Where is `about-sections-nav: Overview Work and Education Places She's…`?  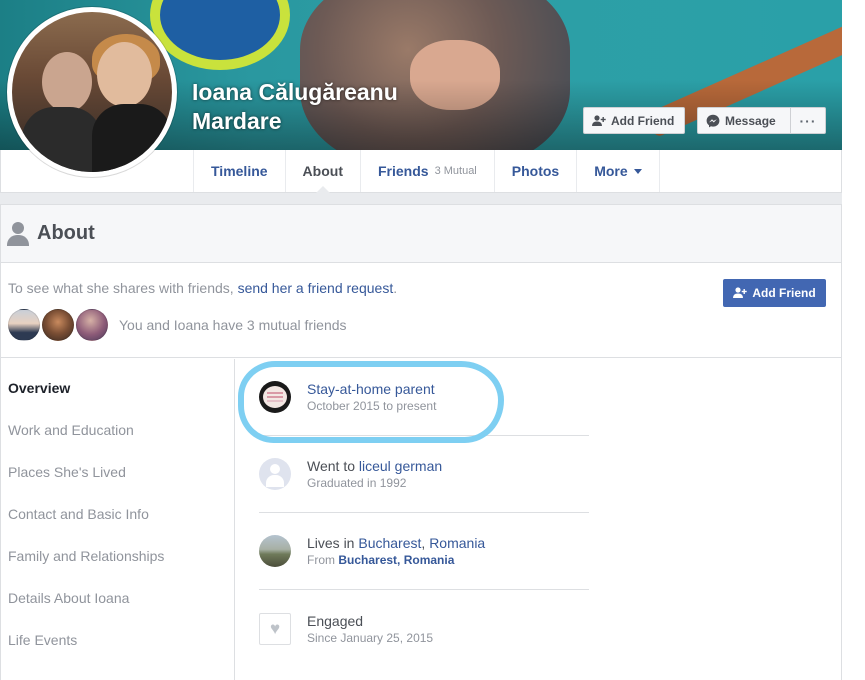 about-sections-nav: Overview Work and Education Places She's… is located at coordinates (118, 519).